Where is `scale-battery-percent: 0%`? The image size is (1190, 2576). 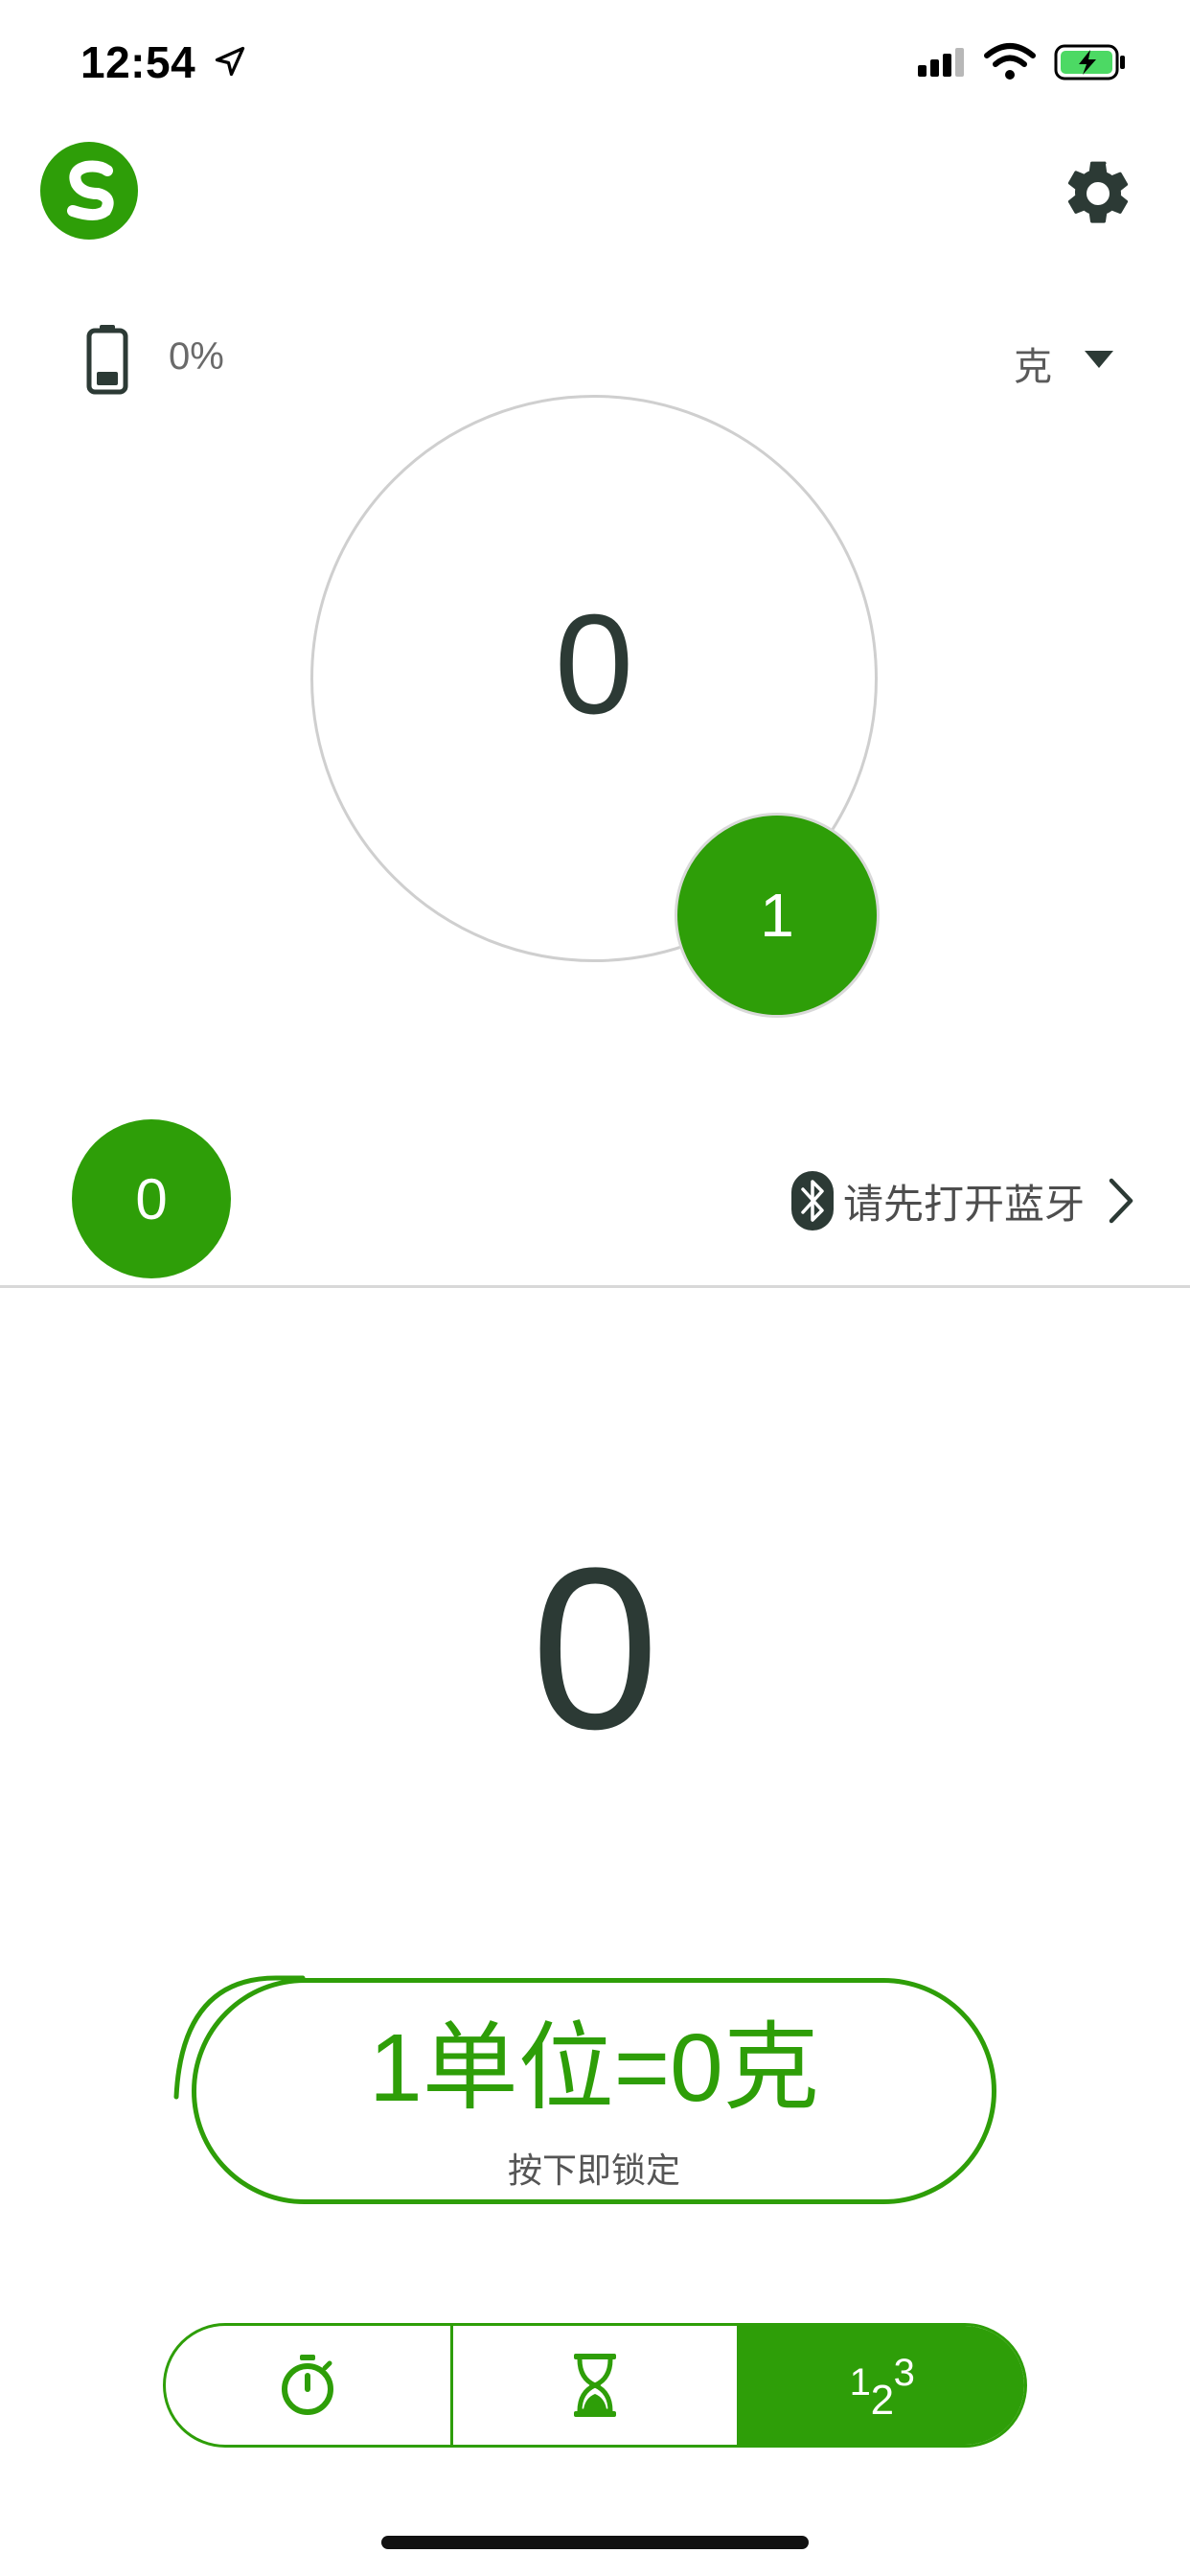 scale-battery-percent: 0% is located at coordinates (197, 356).